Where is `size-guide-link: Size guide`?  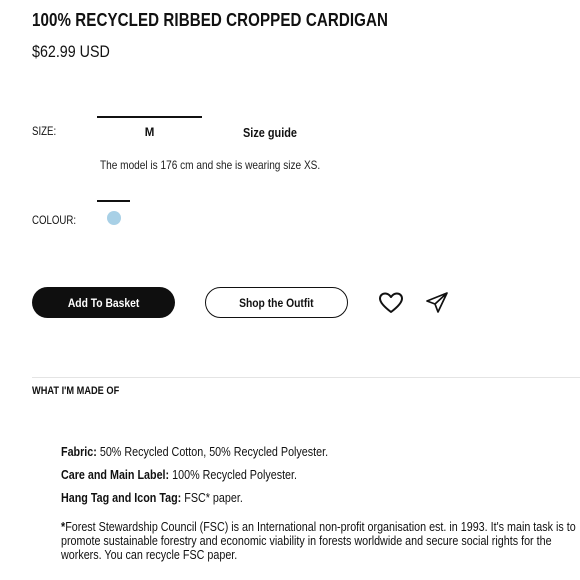 size-guide-link: Size guide is located at coordinates (275, 132).